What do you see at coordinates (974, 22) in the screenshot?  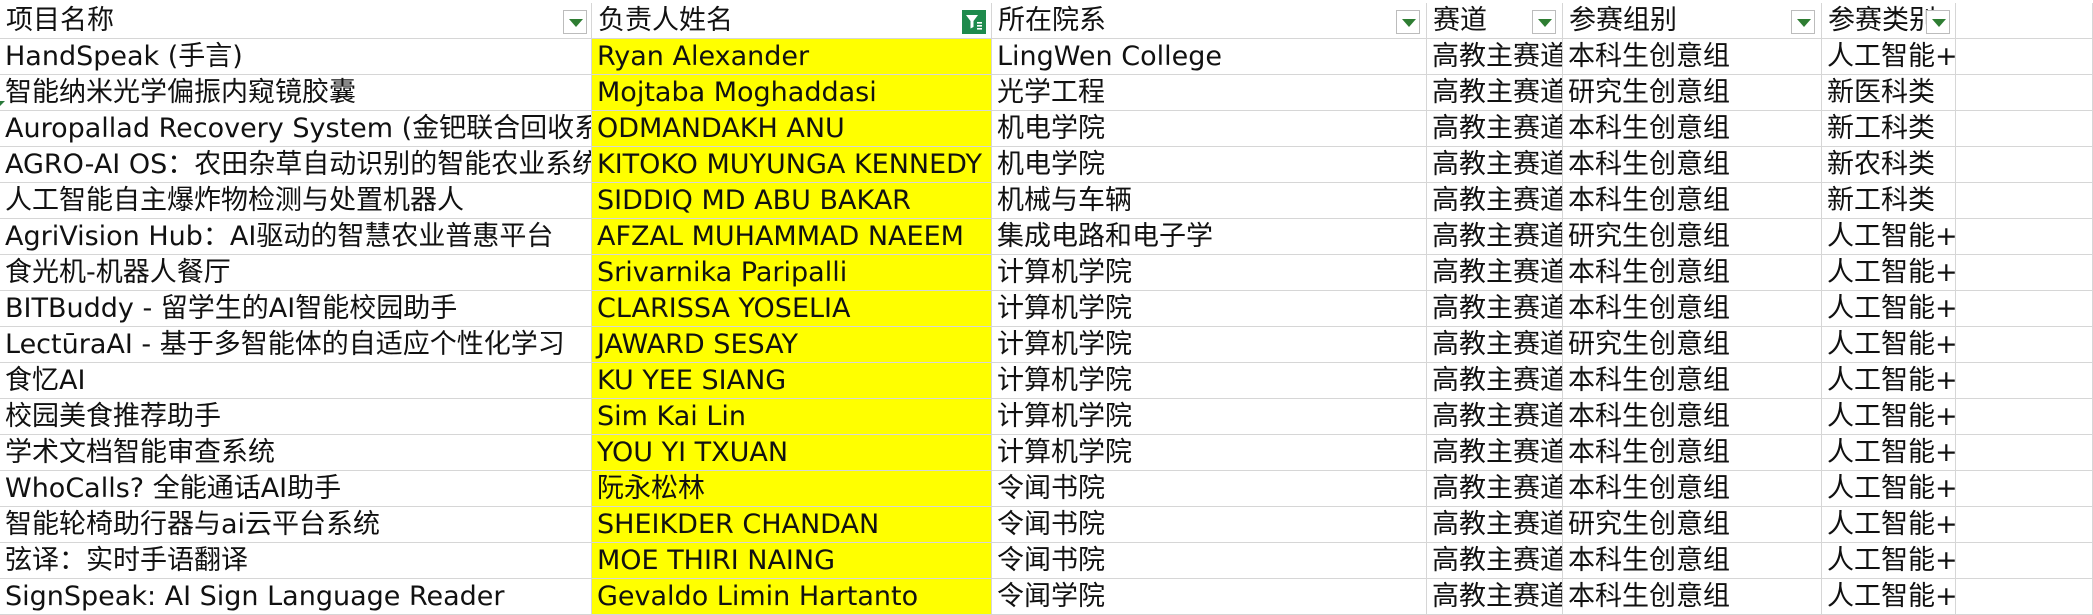 I see `filter-active-icon` at bounding box center [974, 22].